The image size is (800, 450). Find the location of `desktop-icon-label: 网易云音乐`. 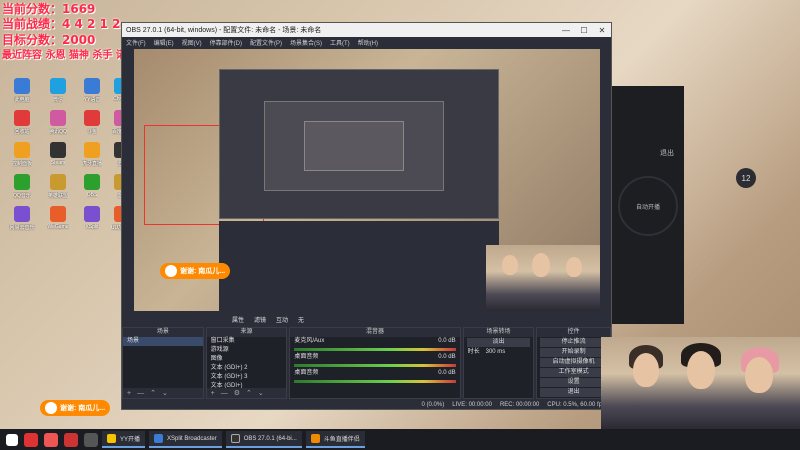

desktop-icon-label: 网易云音乐 is located at coordinates (22, 228).